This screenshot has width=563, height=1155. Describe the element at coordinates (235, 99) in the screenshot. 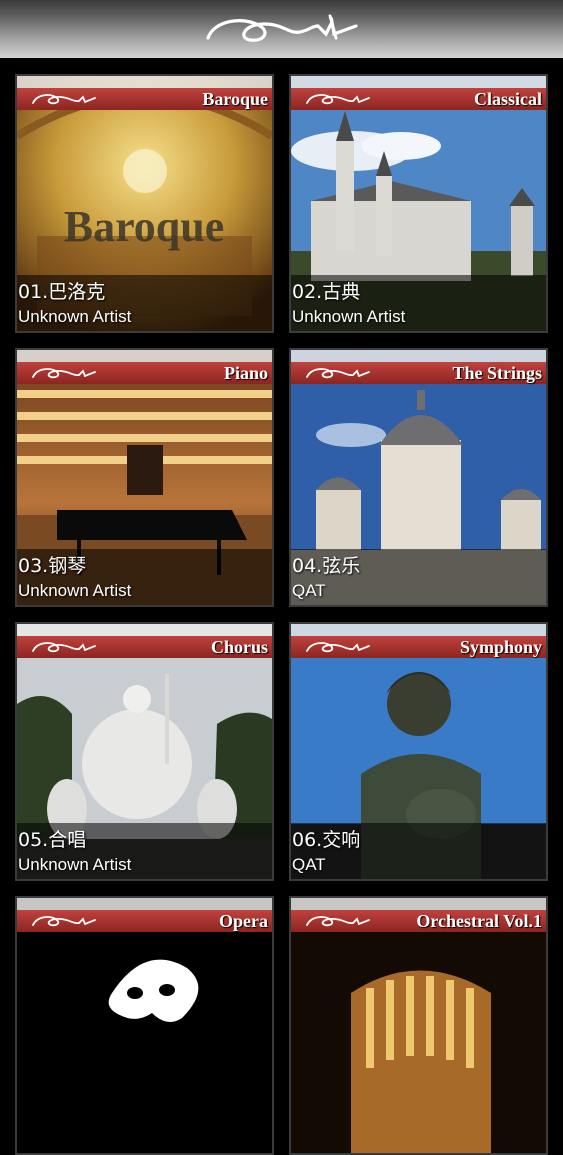

I see `genre-label: Baroque` at that location.